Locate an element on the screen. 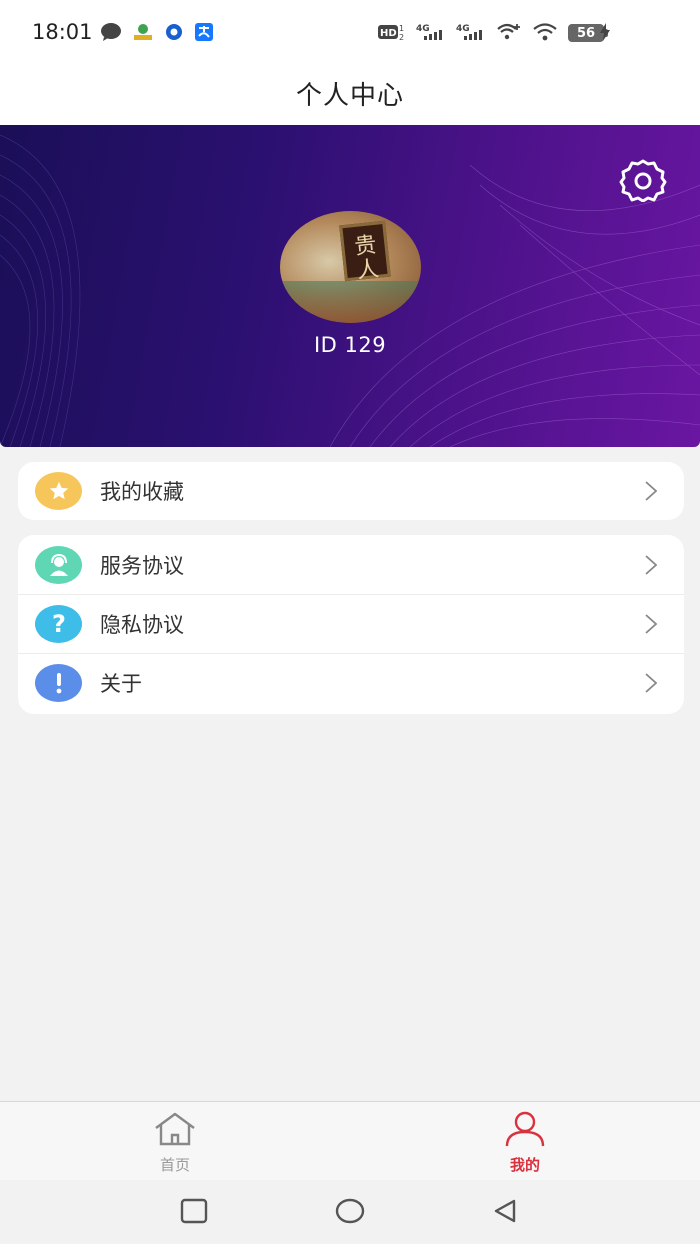 Image resolution: width=700 pixels, height=1244 pixels. user-id: ID 129 is located at coordinates (350, 345).